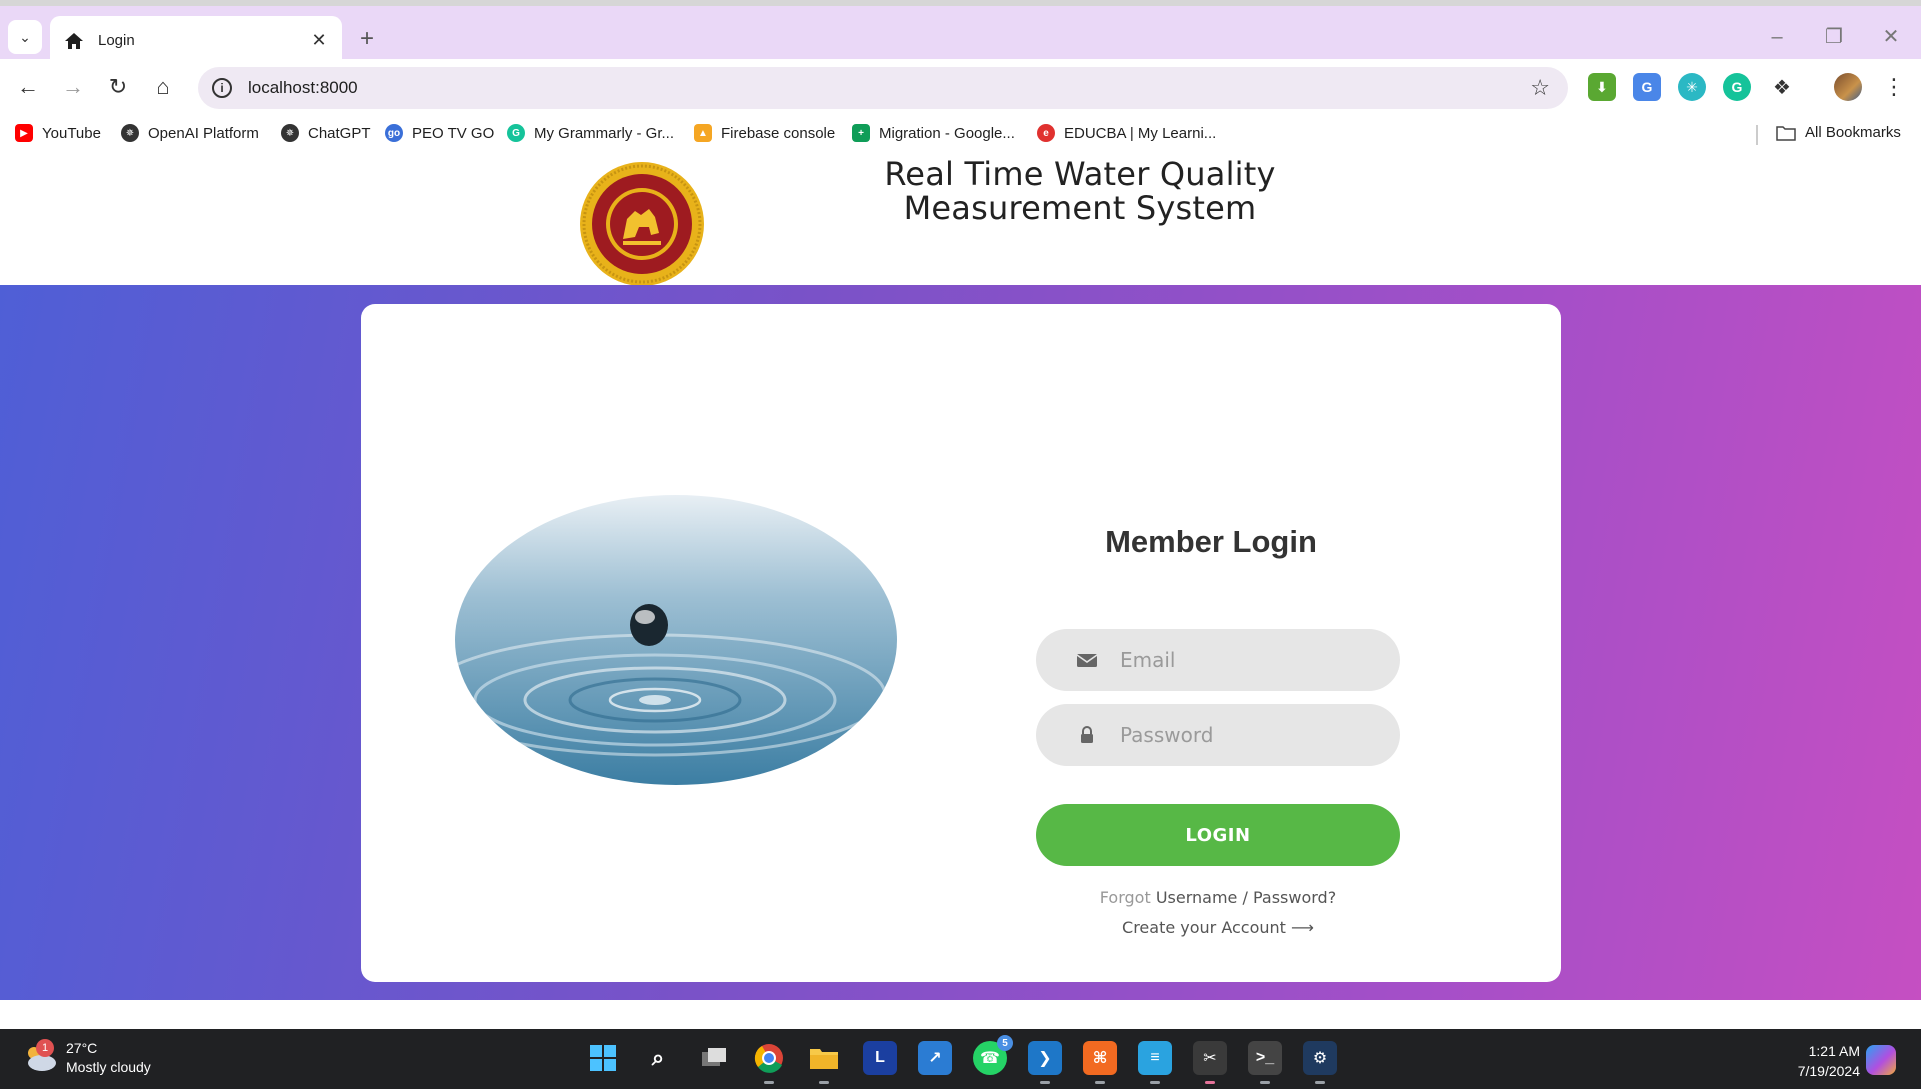 The image size is (1921, 1089). Describe the element at coordinates (1838, 132) in the screenshot. I see `all-bookmarks-button: All Bookmarks` at that location.